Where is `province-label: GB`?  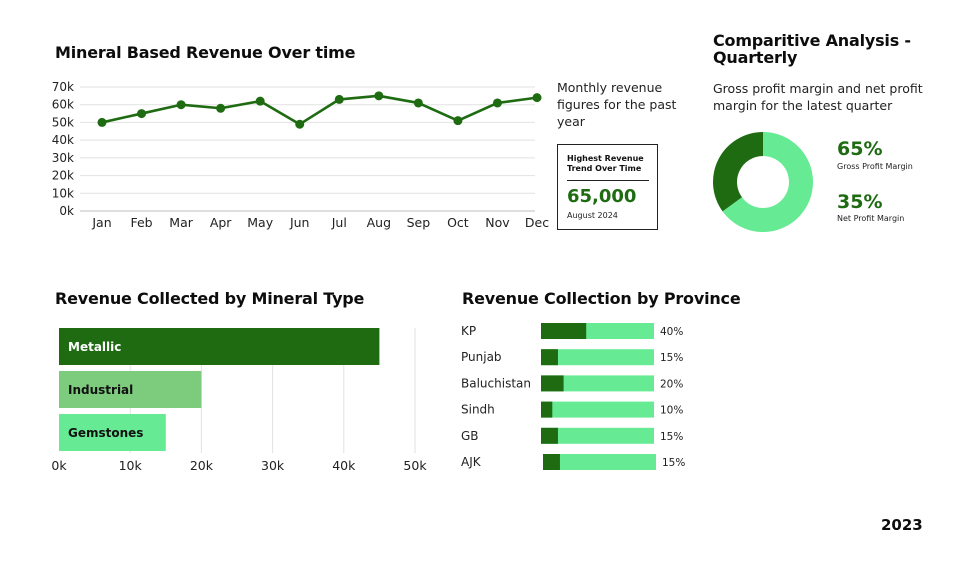
province-label: GB is located at coordinates (470, 436).